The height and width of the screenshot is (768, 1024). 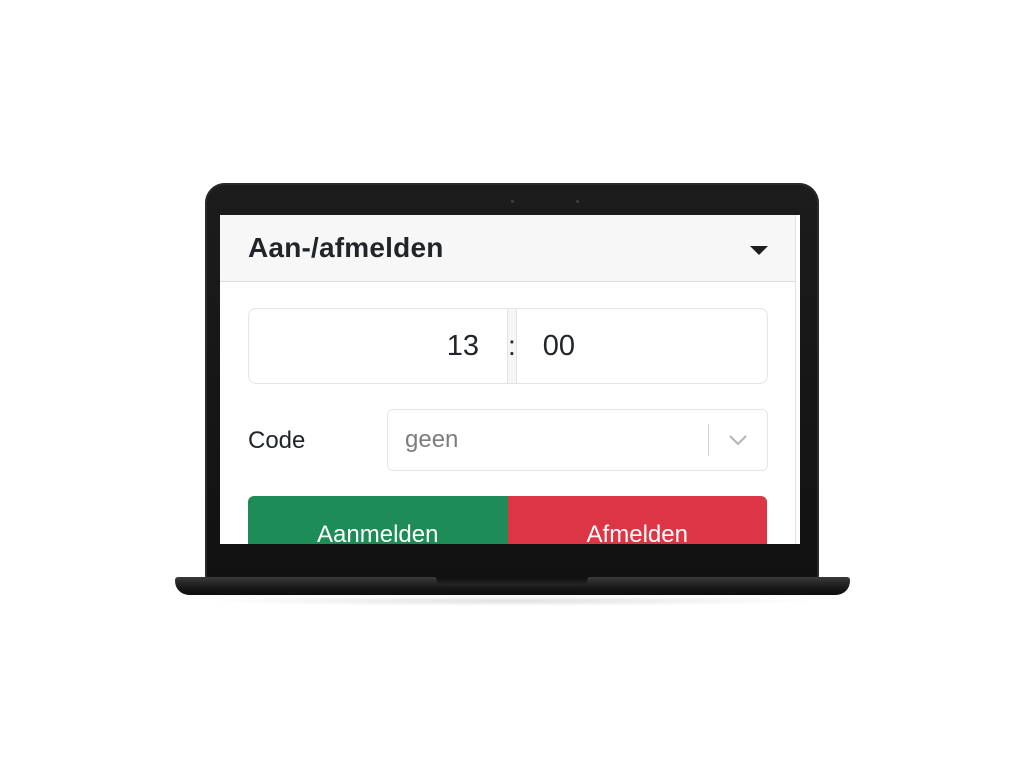 What do you see at coordinates (507, 248) in the screenshot?
I see `card-header: Aan-/afmelden` at bounding box center [507, 248].